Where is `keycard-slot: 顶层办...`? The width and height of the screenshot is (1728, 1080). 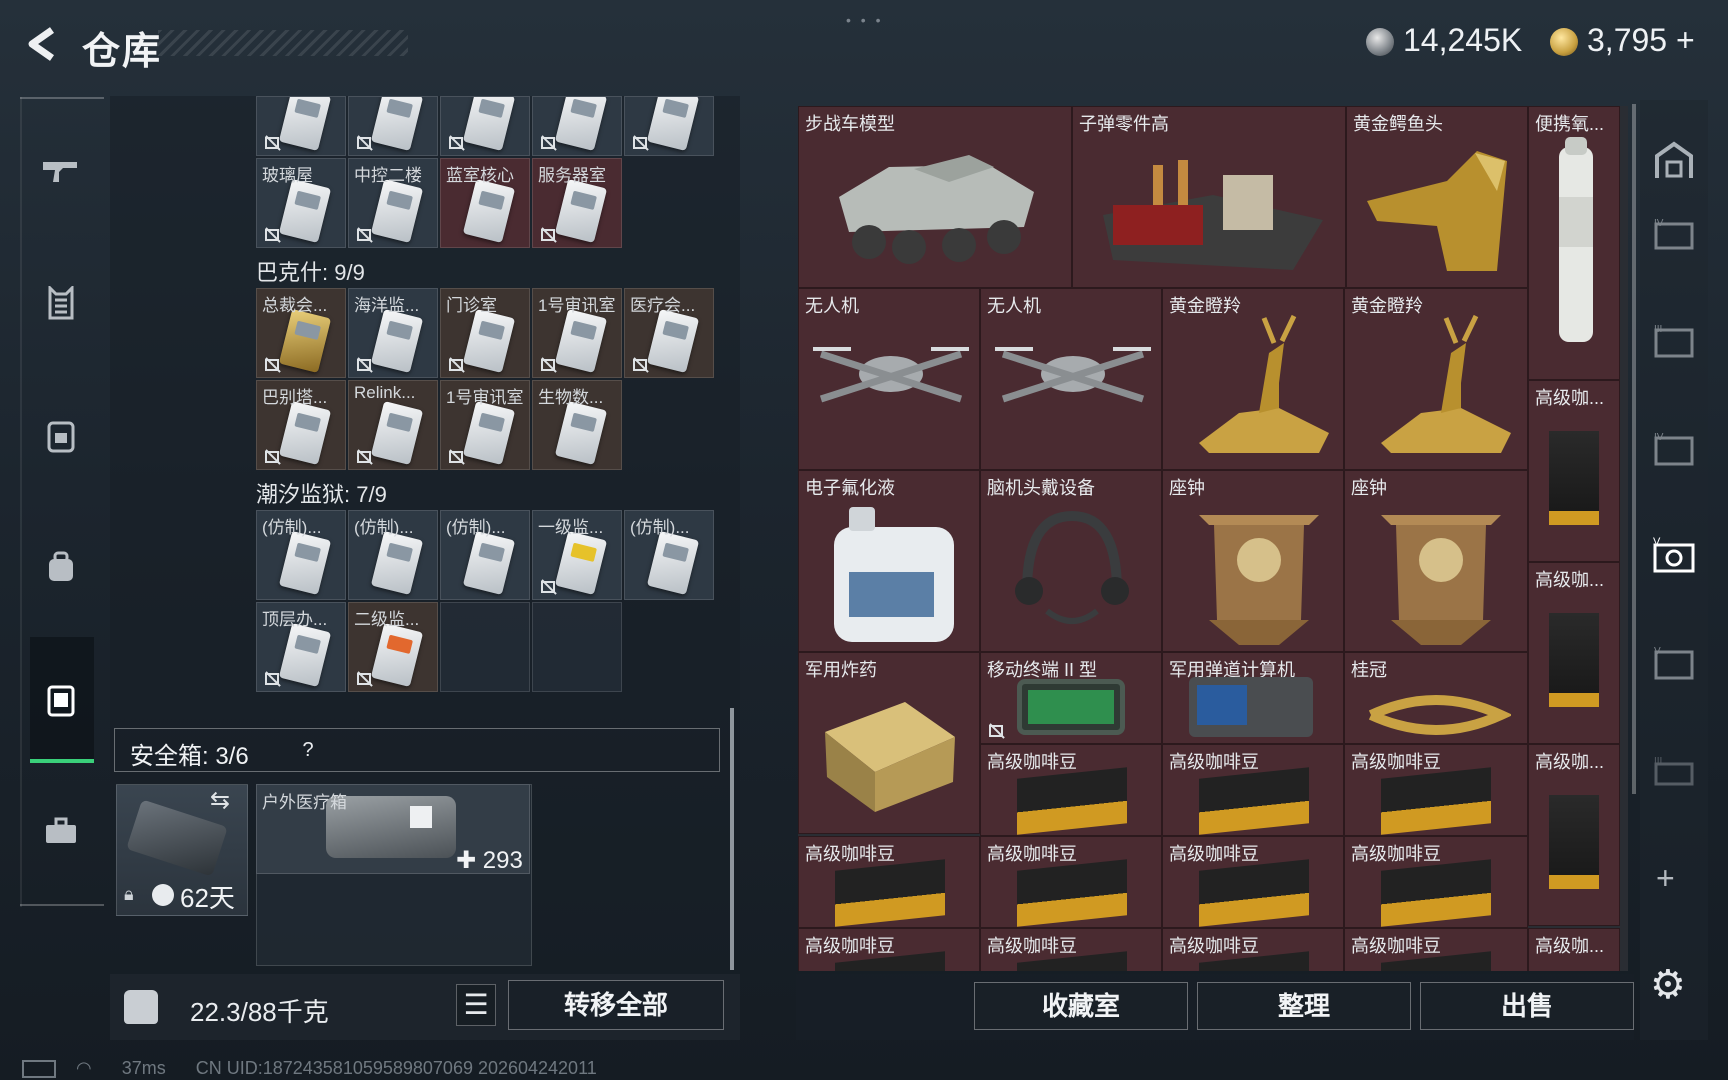
keycard-slot: 顶层办... is located at coordinates (301, 647).